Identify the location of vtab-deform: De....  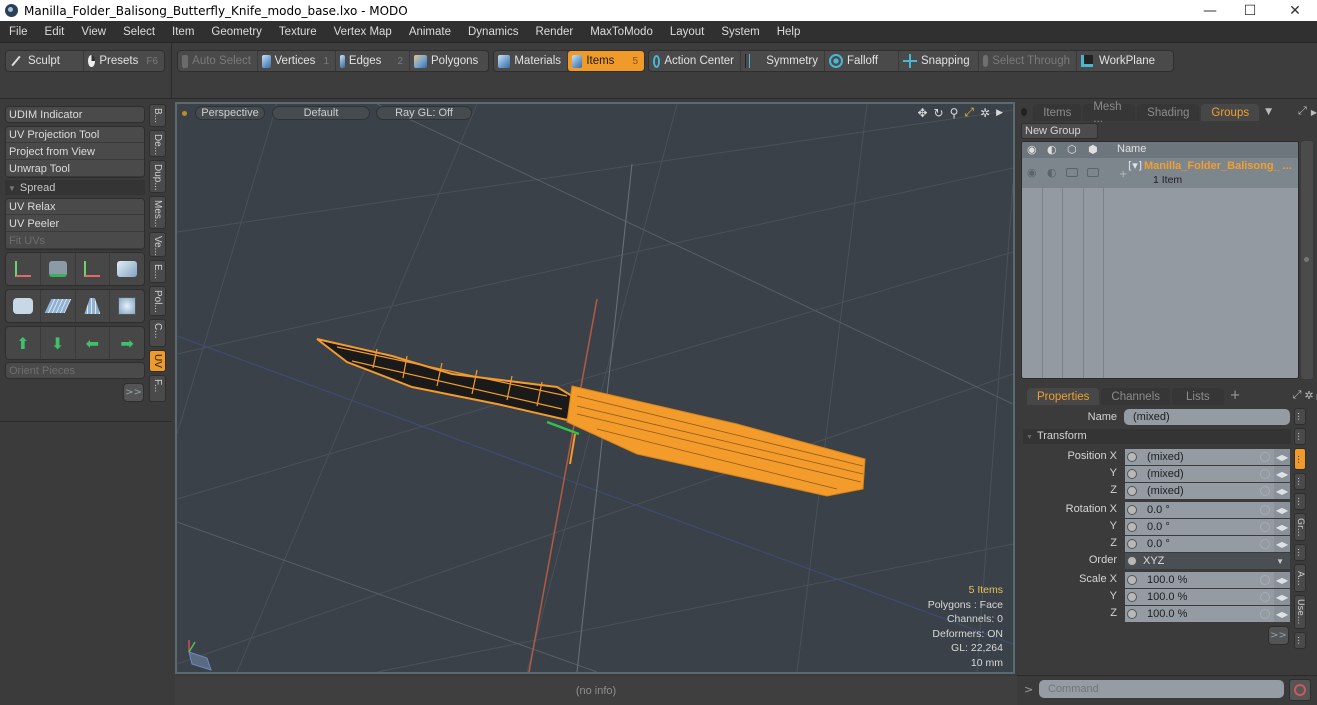
(157, 143).